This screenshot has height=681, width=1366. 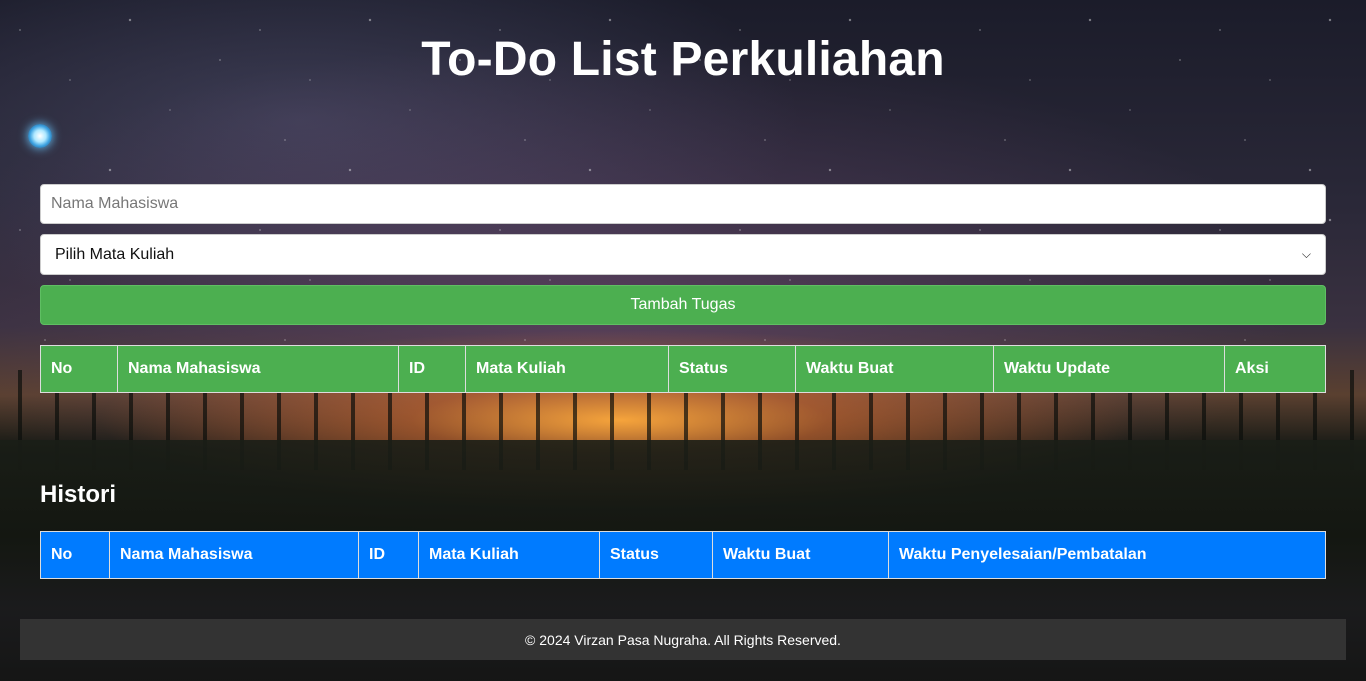 I want to click on student-name-input, so click(x=683, y=204).